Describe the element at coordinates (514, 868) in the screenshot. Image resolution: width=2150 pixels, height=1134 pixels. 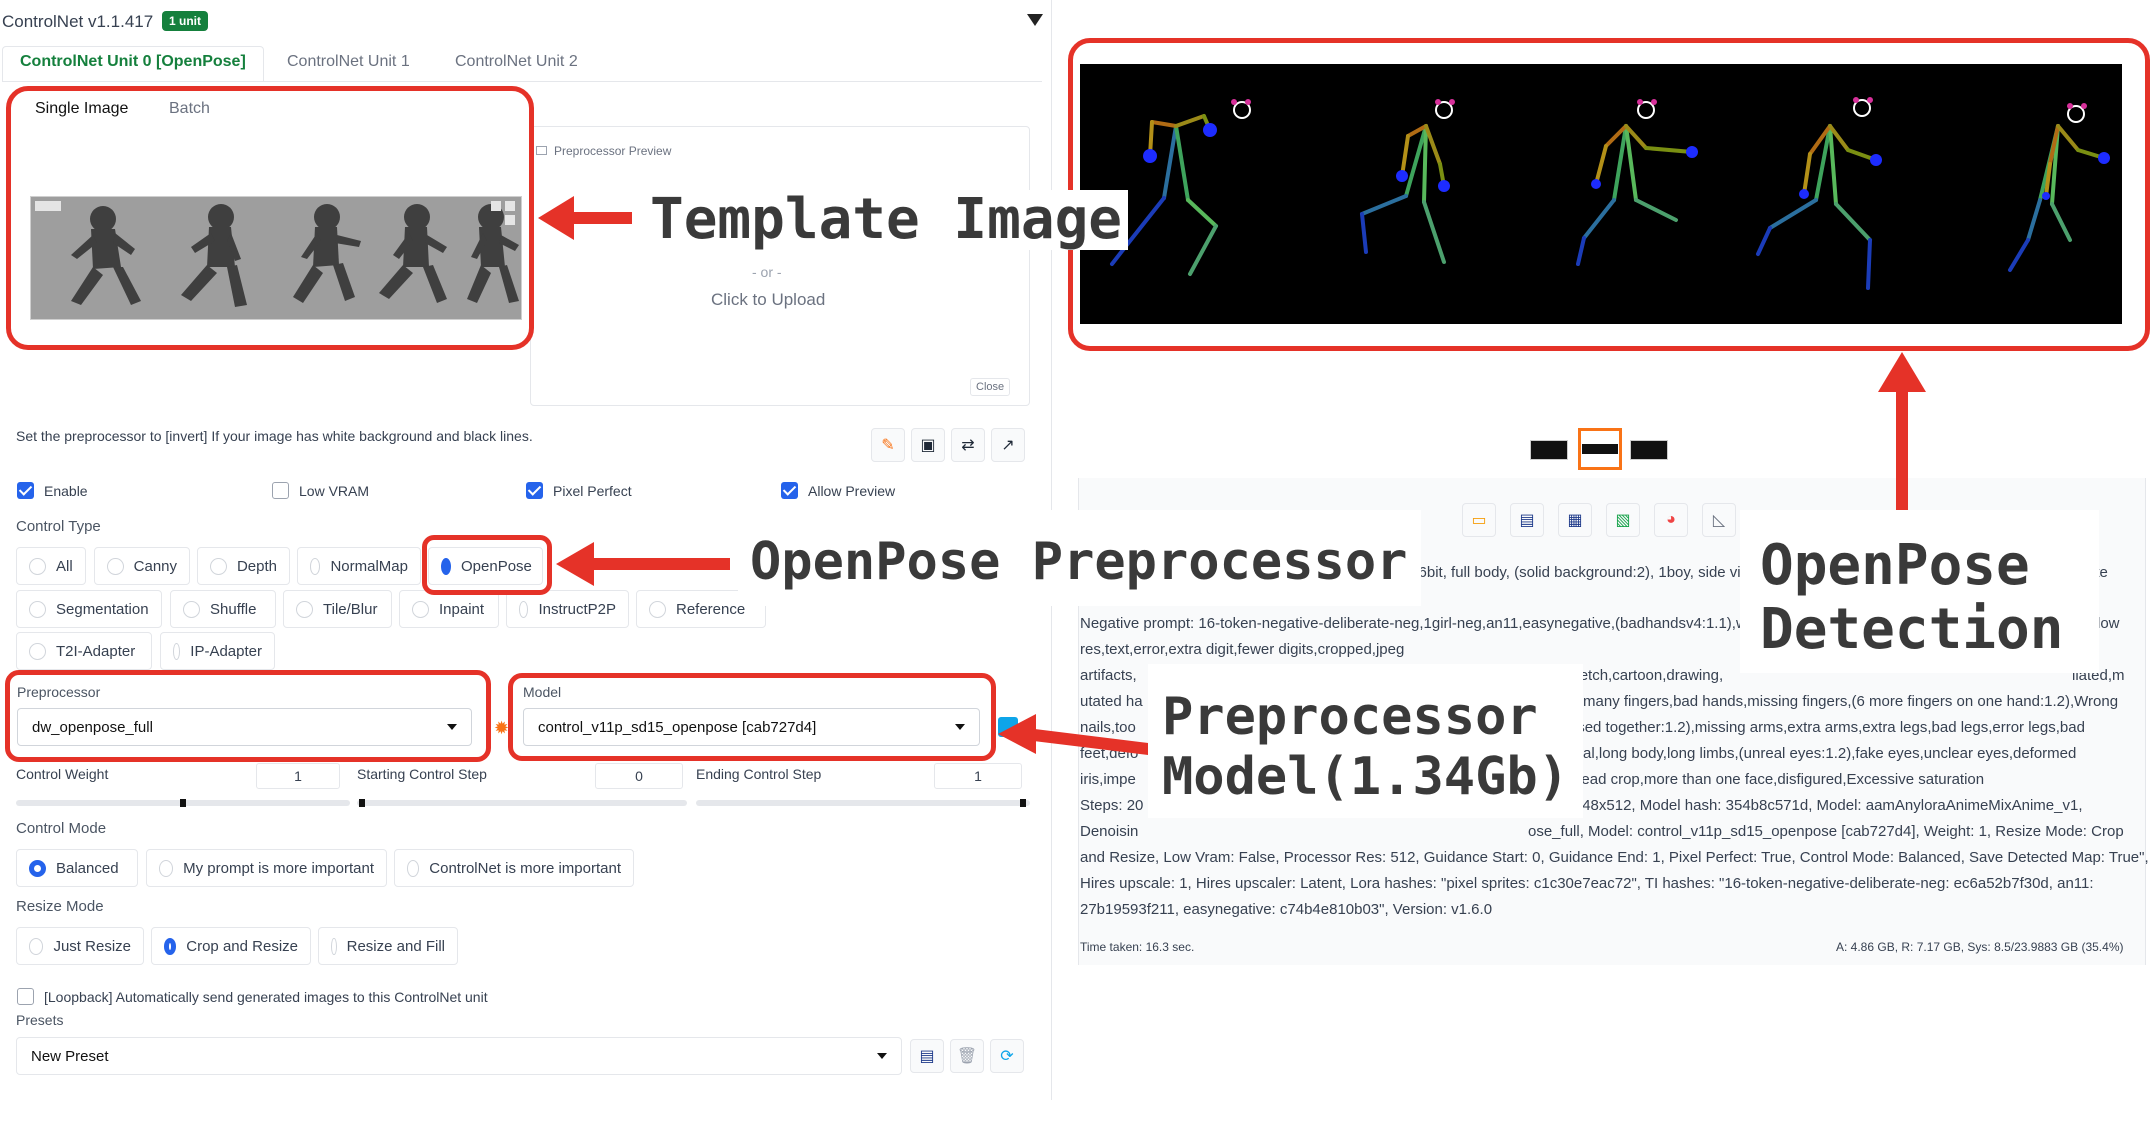
I see `control-mode-controlnet: ControlNet is more important` at that location.